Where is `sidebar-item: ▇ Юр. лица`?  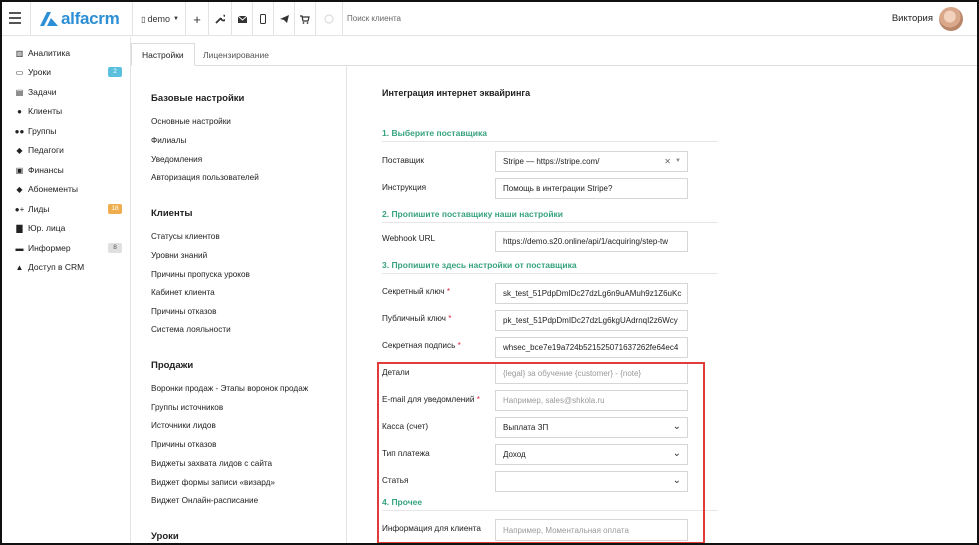
sidebar-item: ▇ Юр. лица is located at coordinates (69, 228).